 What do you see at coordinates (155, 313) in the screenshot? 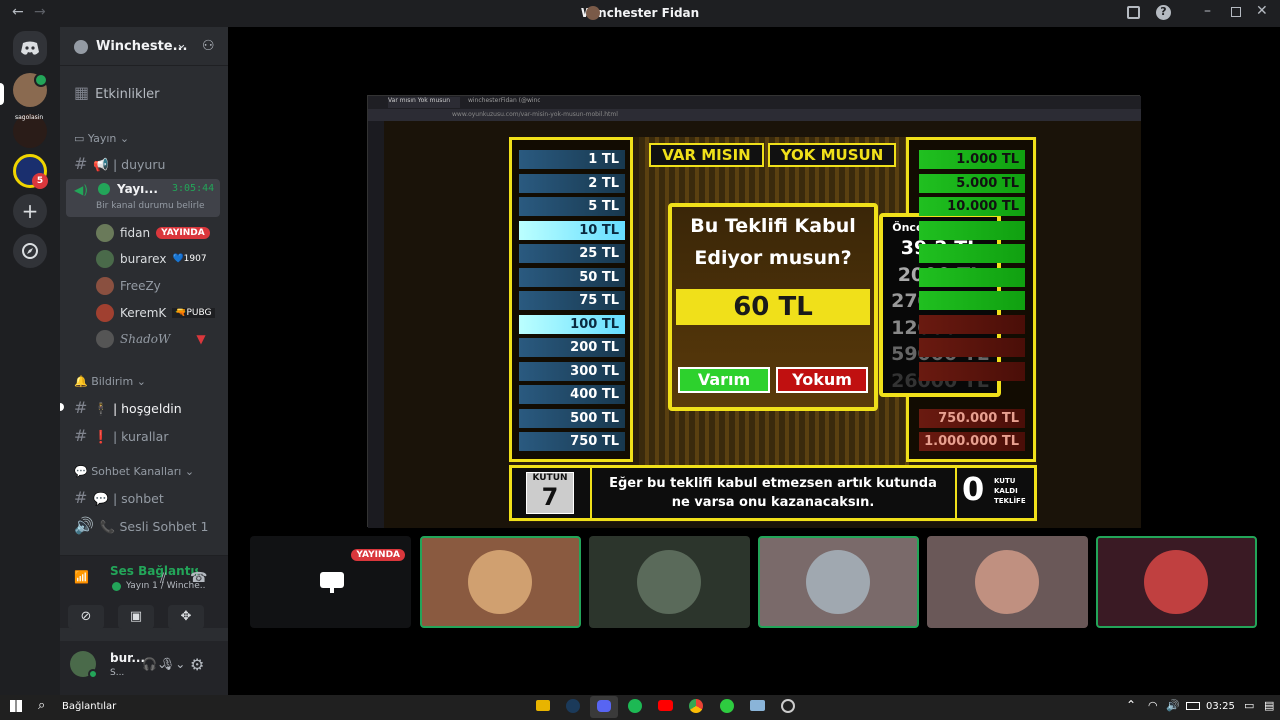
I see `voice-user-keremk: KeremK 🔫PUBG` at bounding box center [155, 313].